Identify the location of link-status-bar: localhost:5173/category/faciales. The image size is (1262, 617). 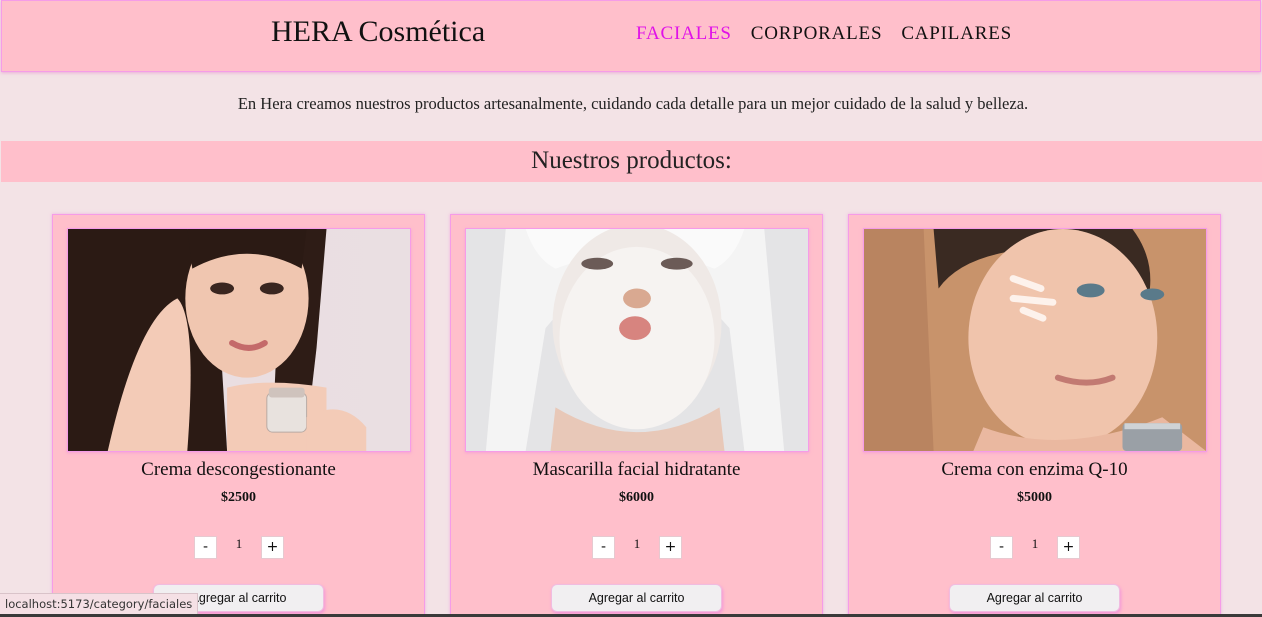
(99, 604).